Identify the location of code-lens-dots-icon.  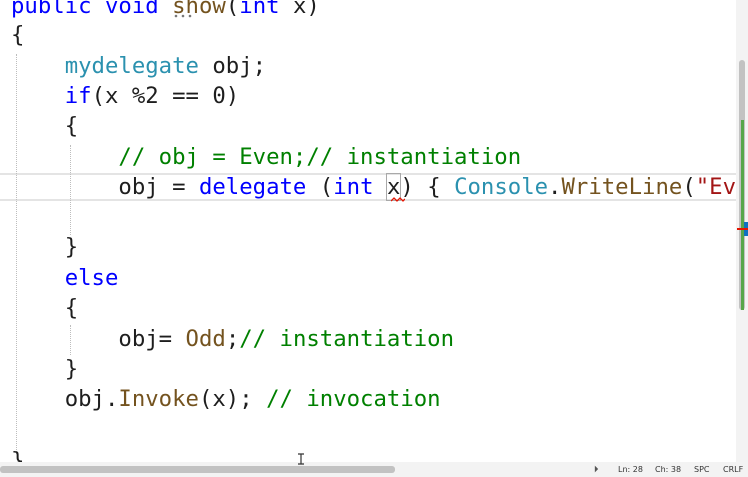
(183, 16).